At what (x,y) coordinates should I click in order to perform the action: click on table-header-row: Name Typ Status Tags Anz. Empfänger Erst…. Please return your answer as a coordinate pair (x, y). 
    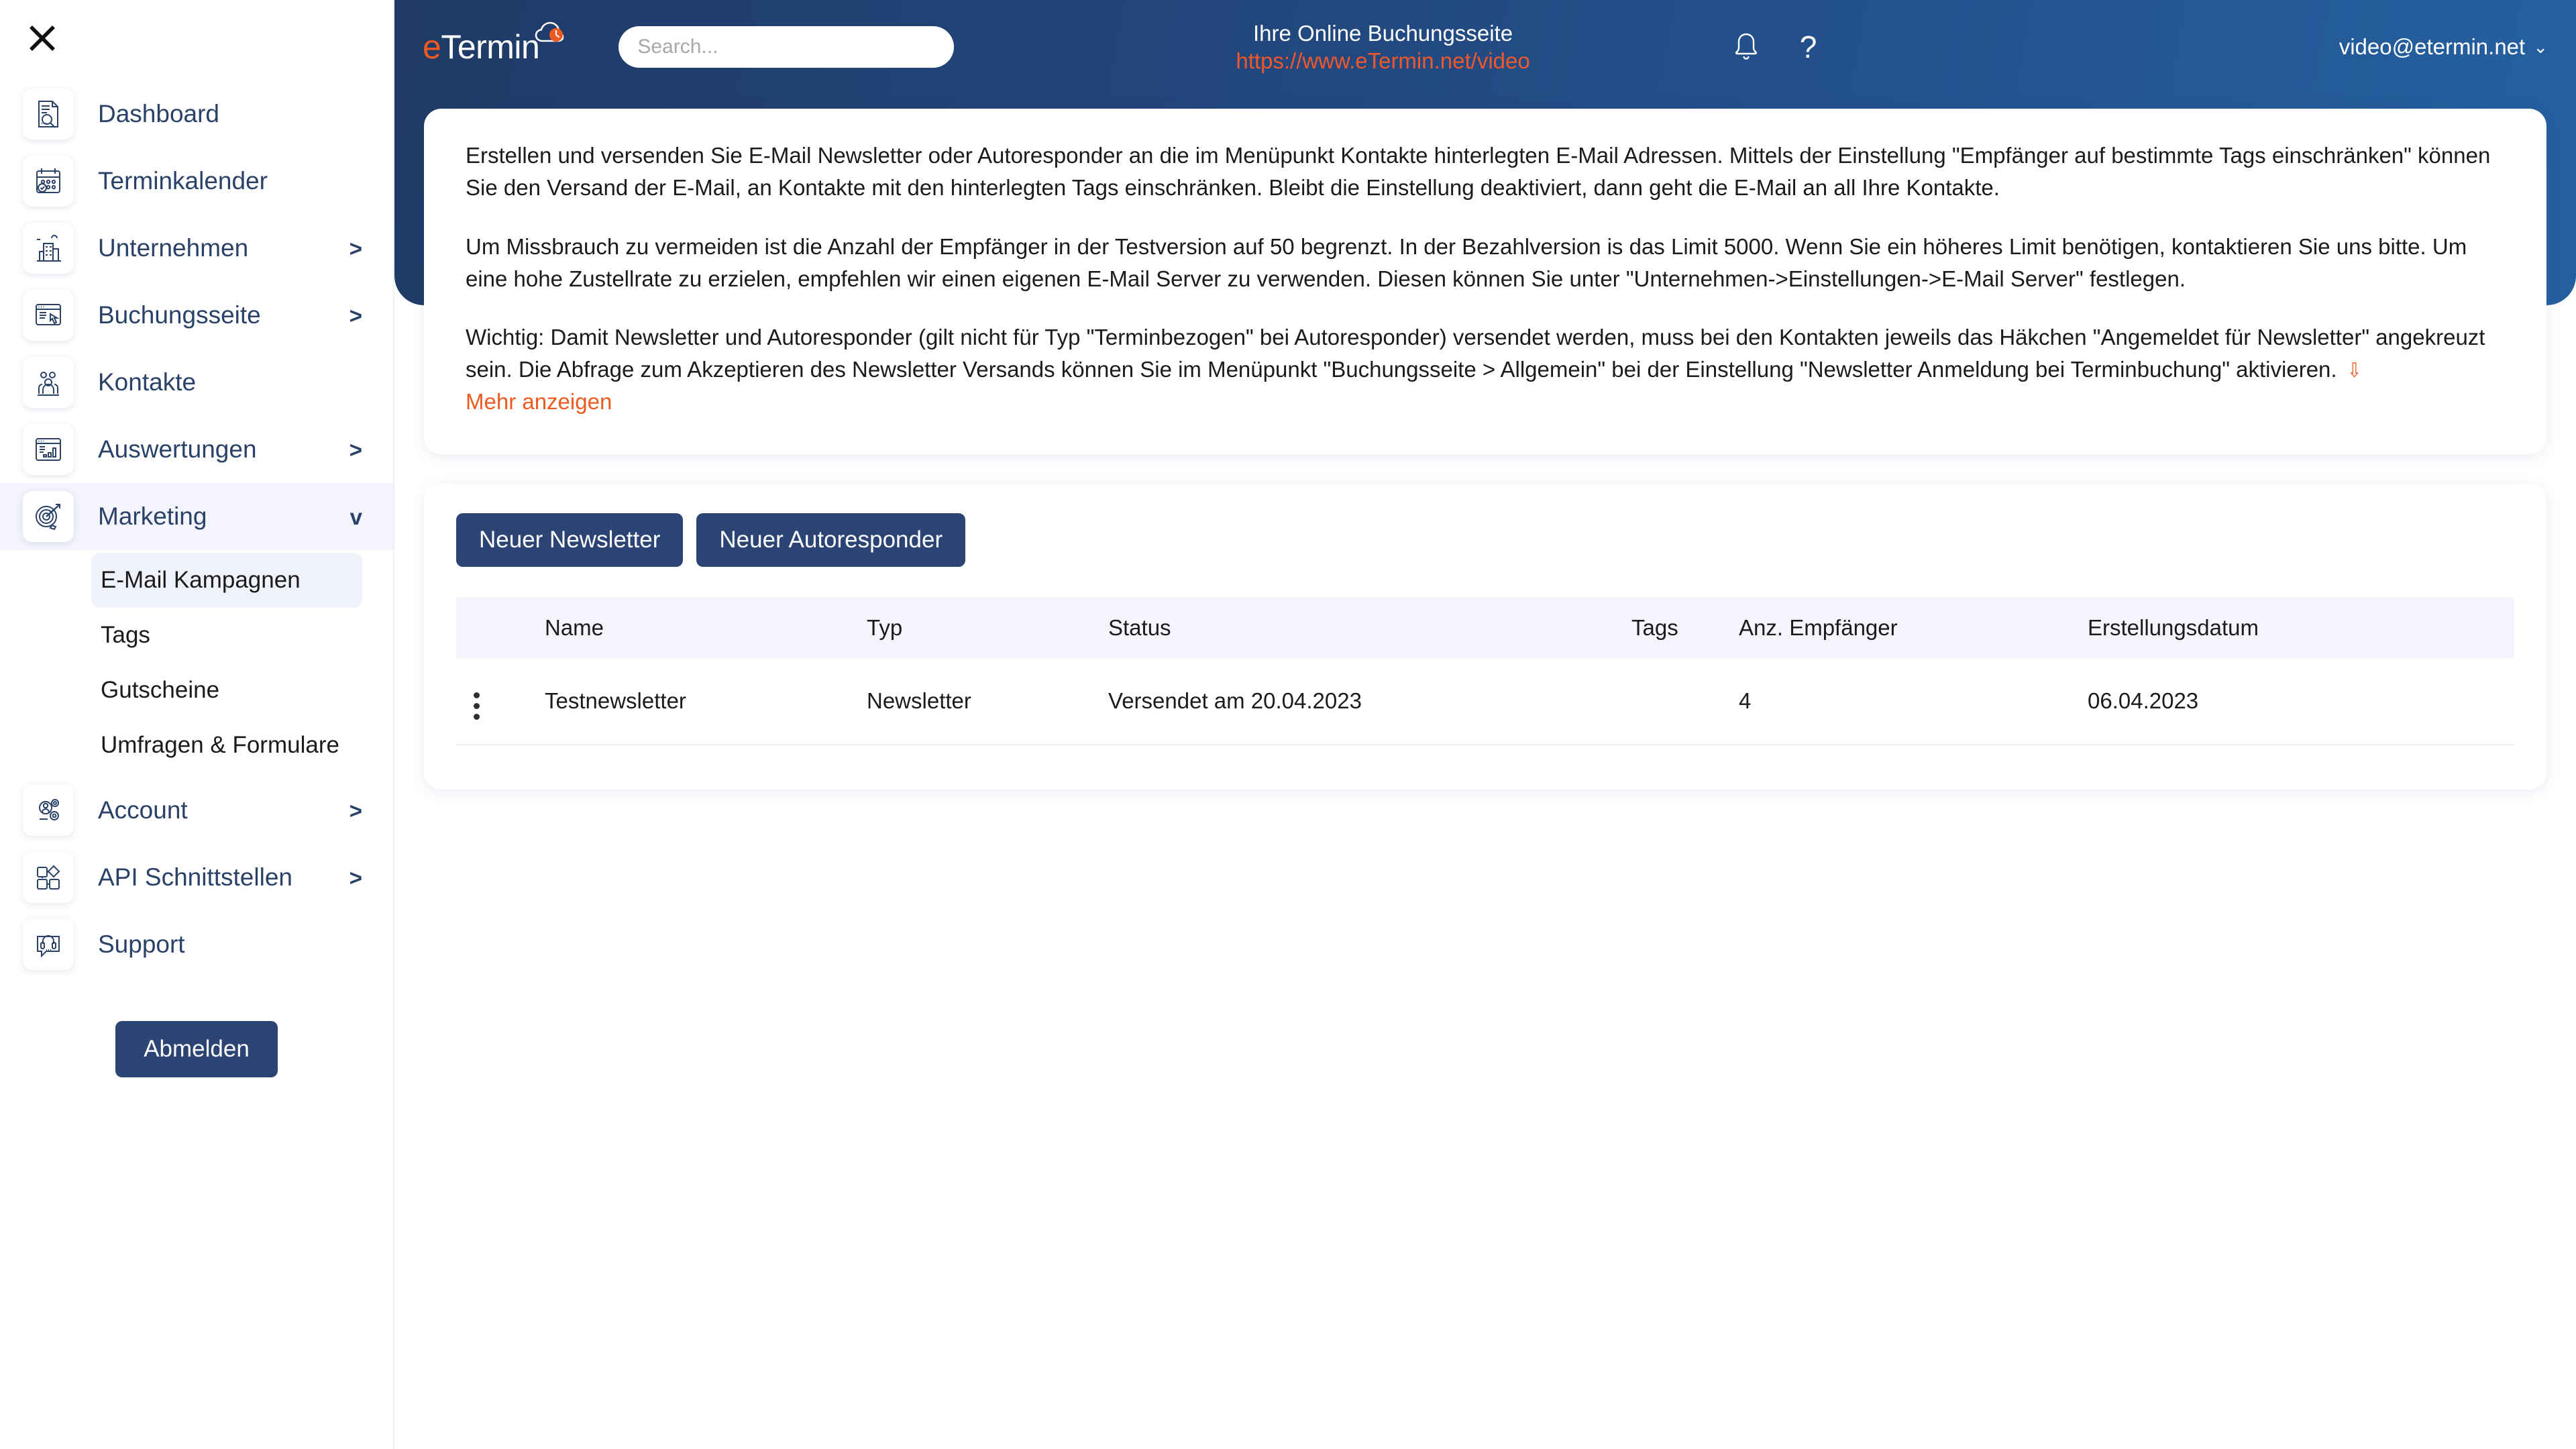
    Looking at the image, I should click on (1485, 627).